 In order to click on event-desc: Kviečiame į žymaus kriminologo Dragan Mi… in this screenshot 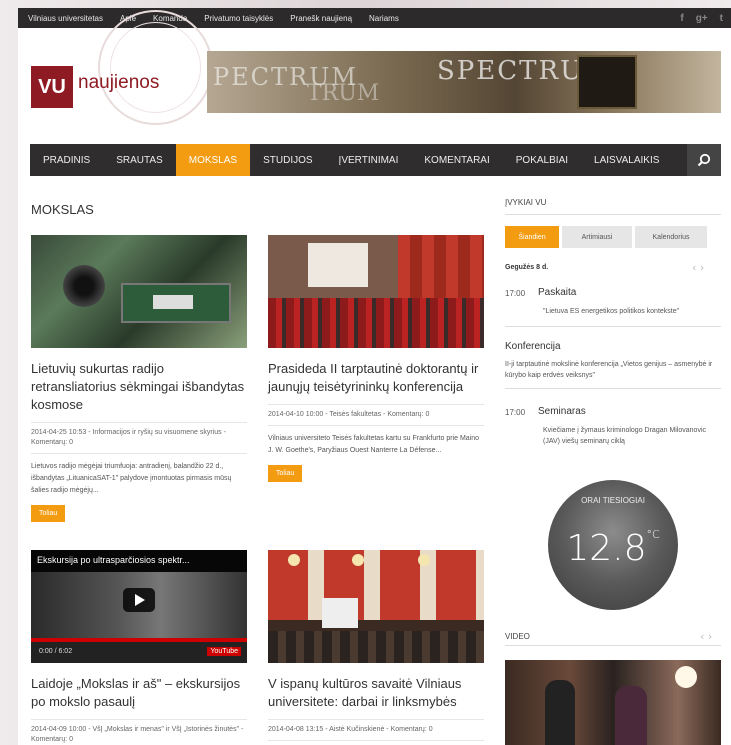, I will do `click(625, 436)`.